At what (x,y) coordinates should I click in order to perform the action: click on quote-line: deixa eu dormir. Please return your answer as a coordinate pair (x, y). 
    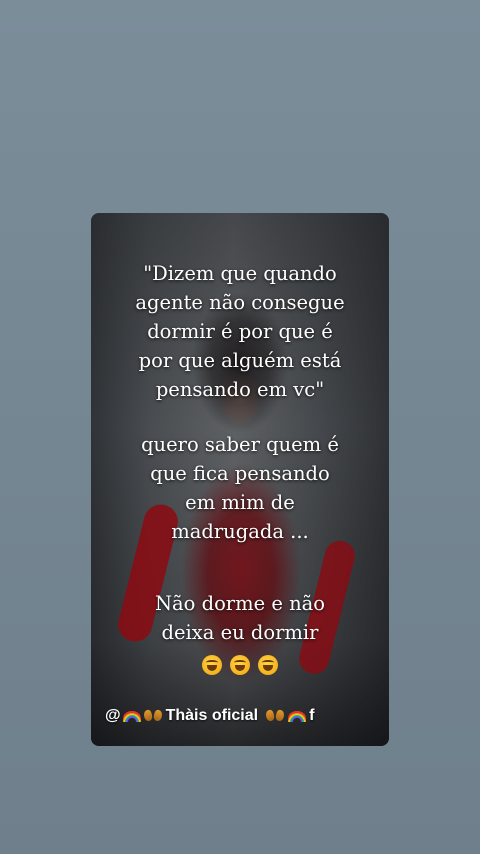
    Looking at the image, I should click on (240, 632).